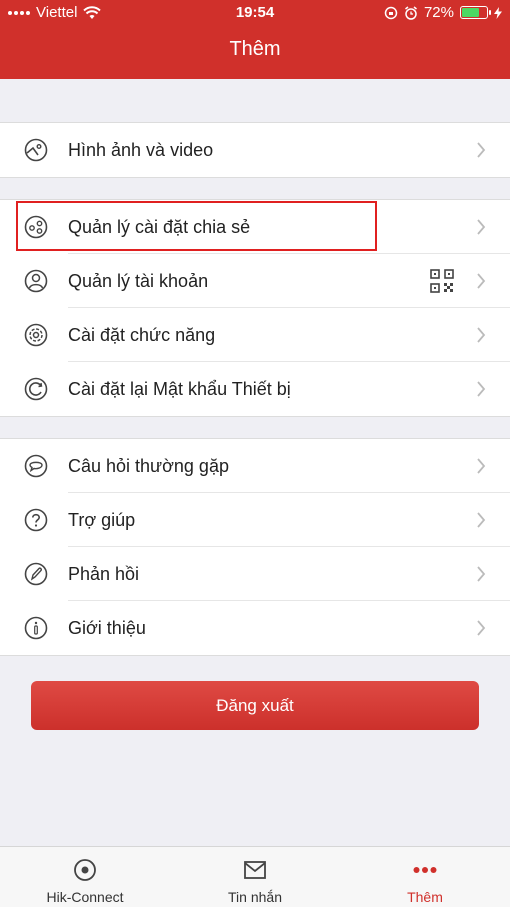  Describe the element at coordinates (36, 281) in the screenshot. I see `user-icon` at that location.